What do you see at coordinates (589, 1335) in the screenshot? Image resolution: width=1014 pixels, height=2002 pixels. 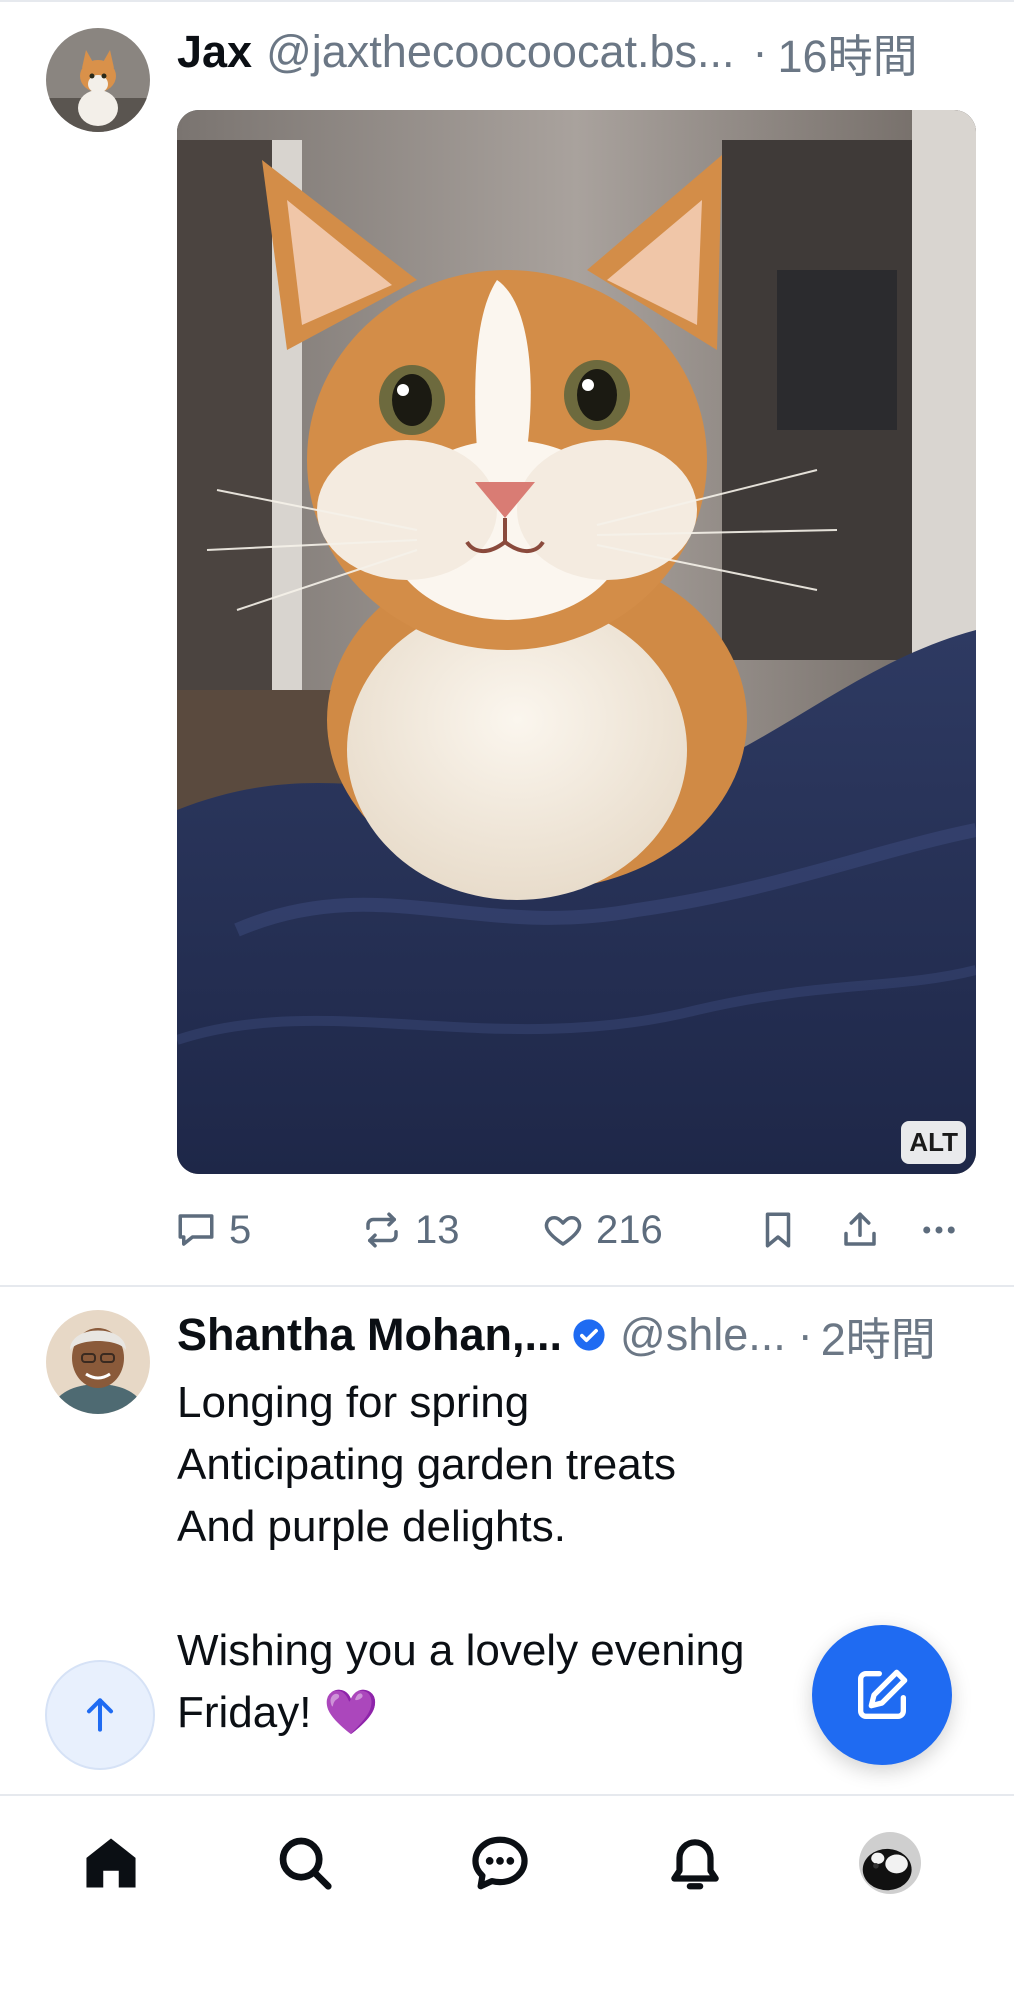 I see `verified-badge-icon` at bounding box center [589, 1335].